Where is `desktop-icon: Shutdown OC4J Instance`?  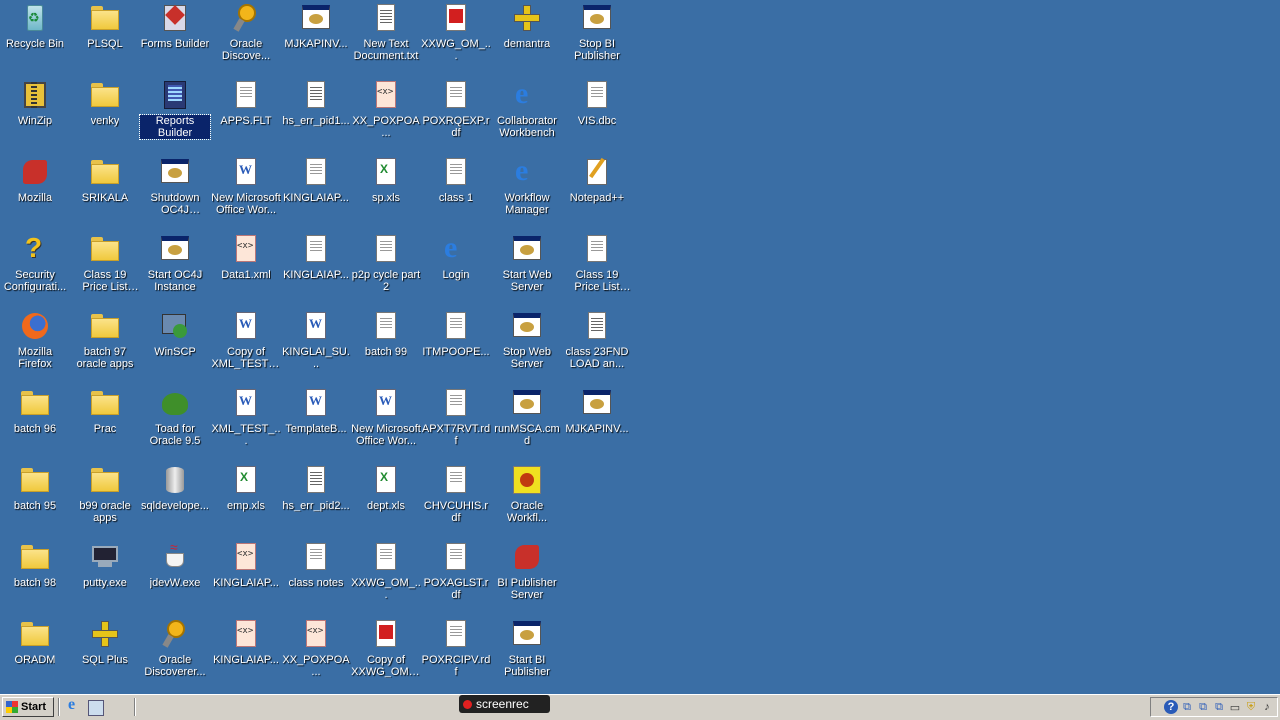 desktop-icon: Shutdown OC4J Instance is located at coordinates (175, 186).